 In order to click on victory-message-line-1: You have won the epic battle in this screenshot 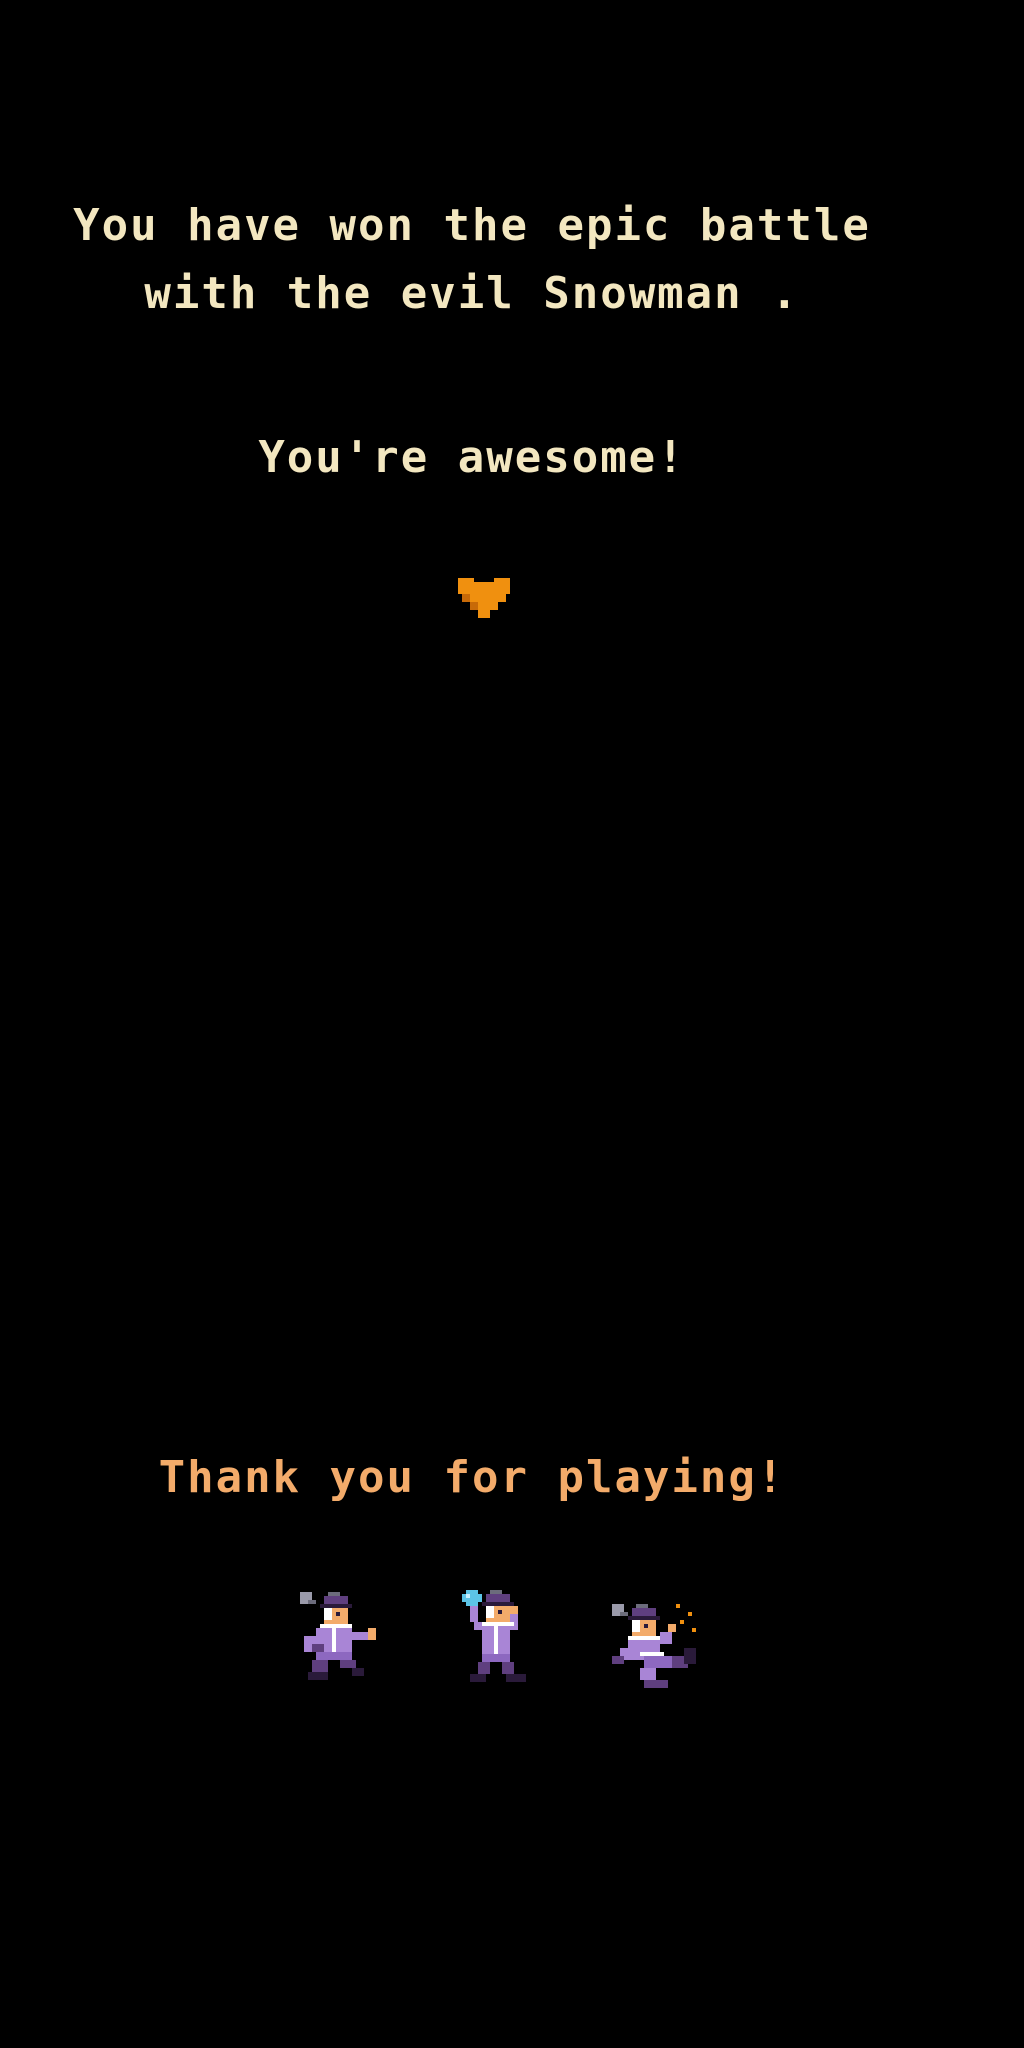, I will do `click(472, 225)`.